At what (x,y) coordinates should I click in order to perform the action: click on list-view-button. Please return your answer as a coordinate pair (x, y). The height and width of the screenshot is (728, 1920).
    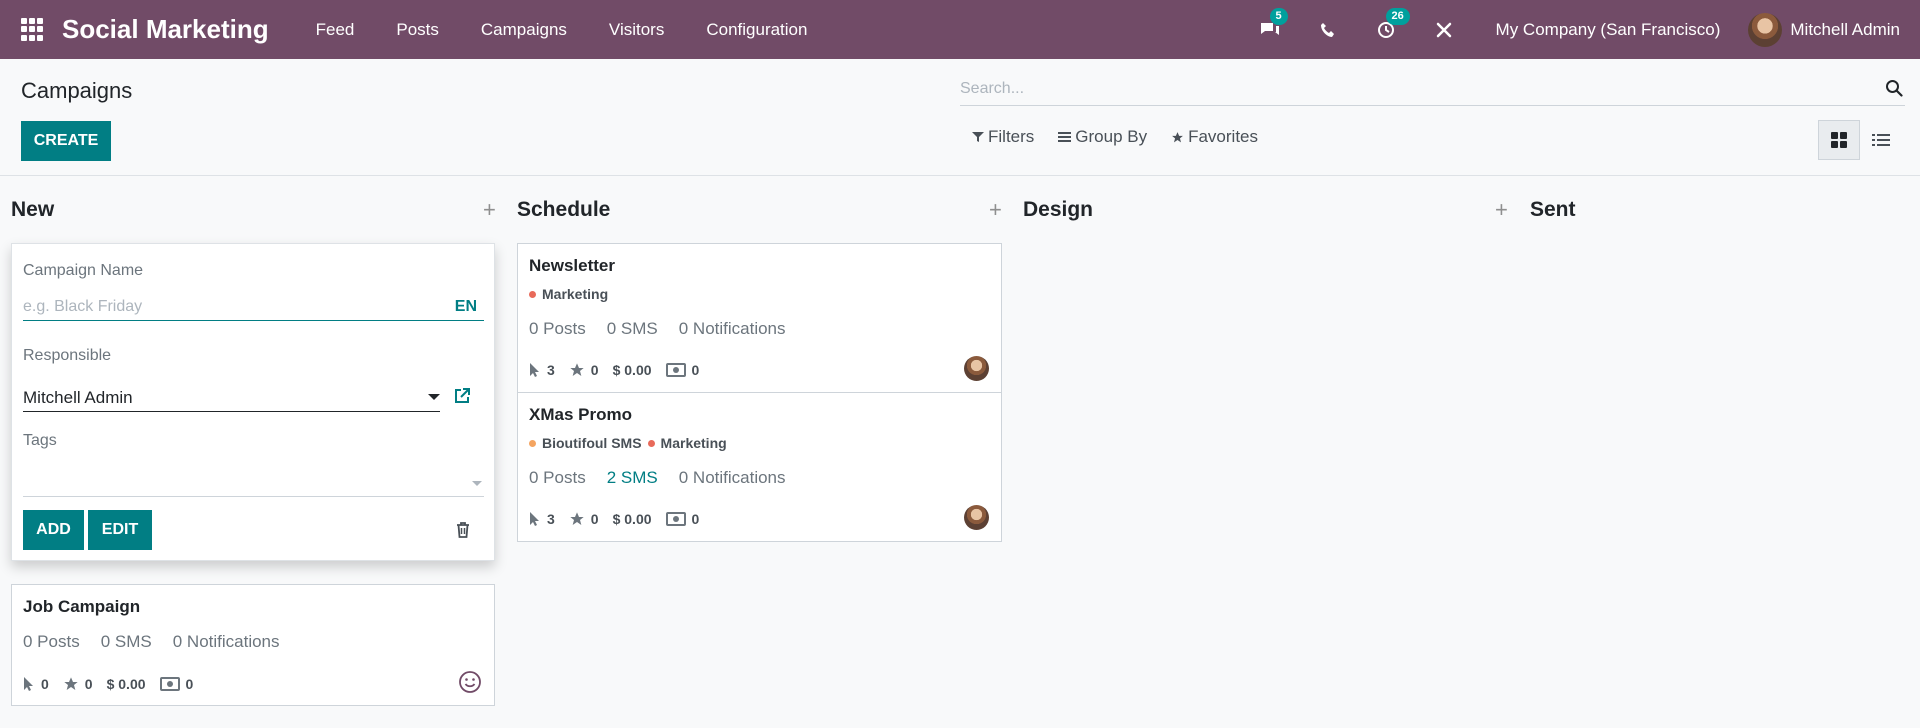
    Looking at the image, I should click on (1881, 140).